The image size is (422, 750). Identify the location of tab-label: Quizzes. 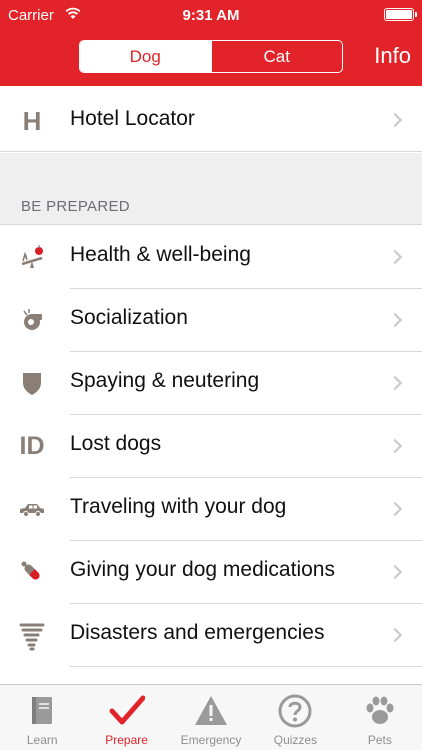
(295, 740).